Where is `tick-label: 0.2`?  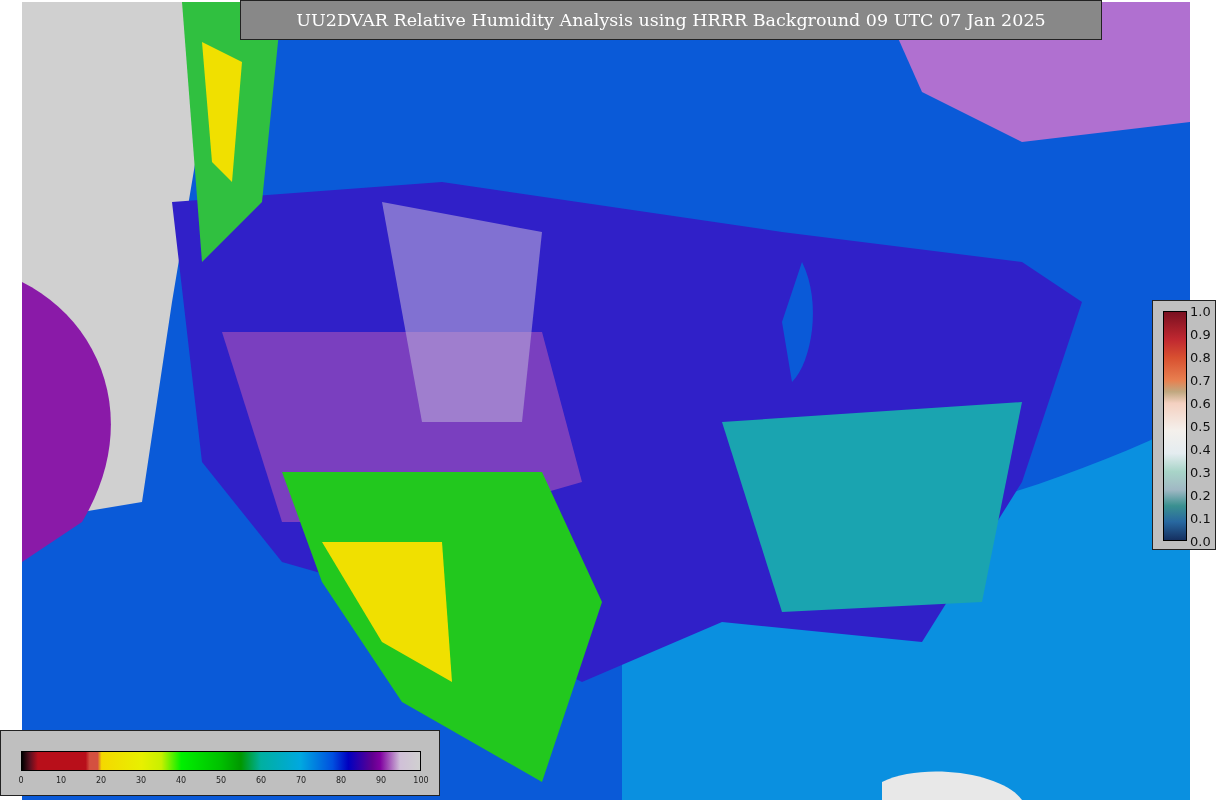 tick-label: 0.2 is located at coordinates (1200, 495).